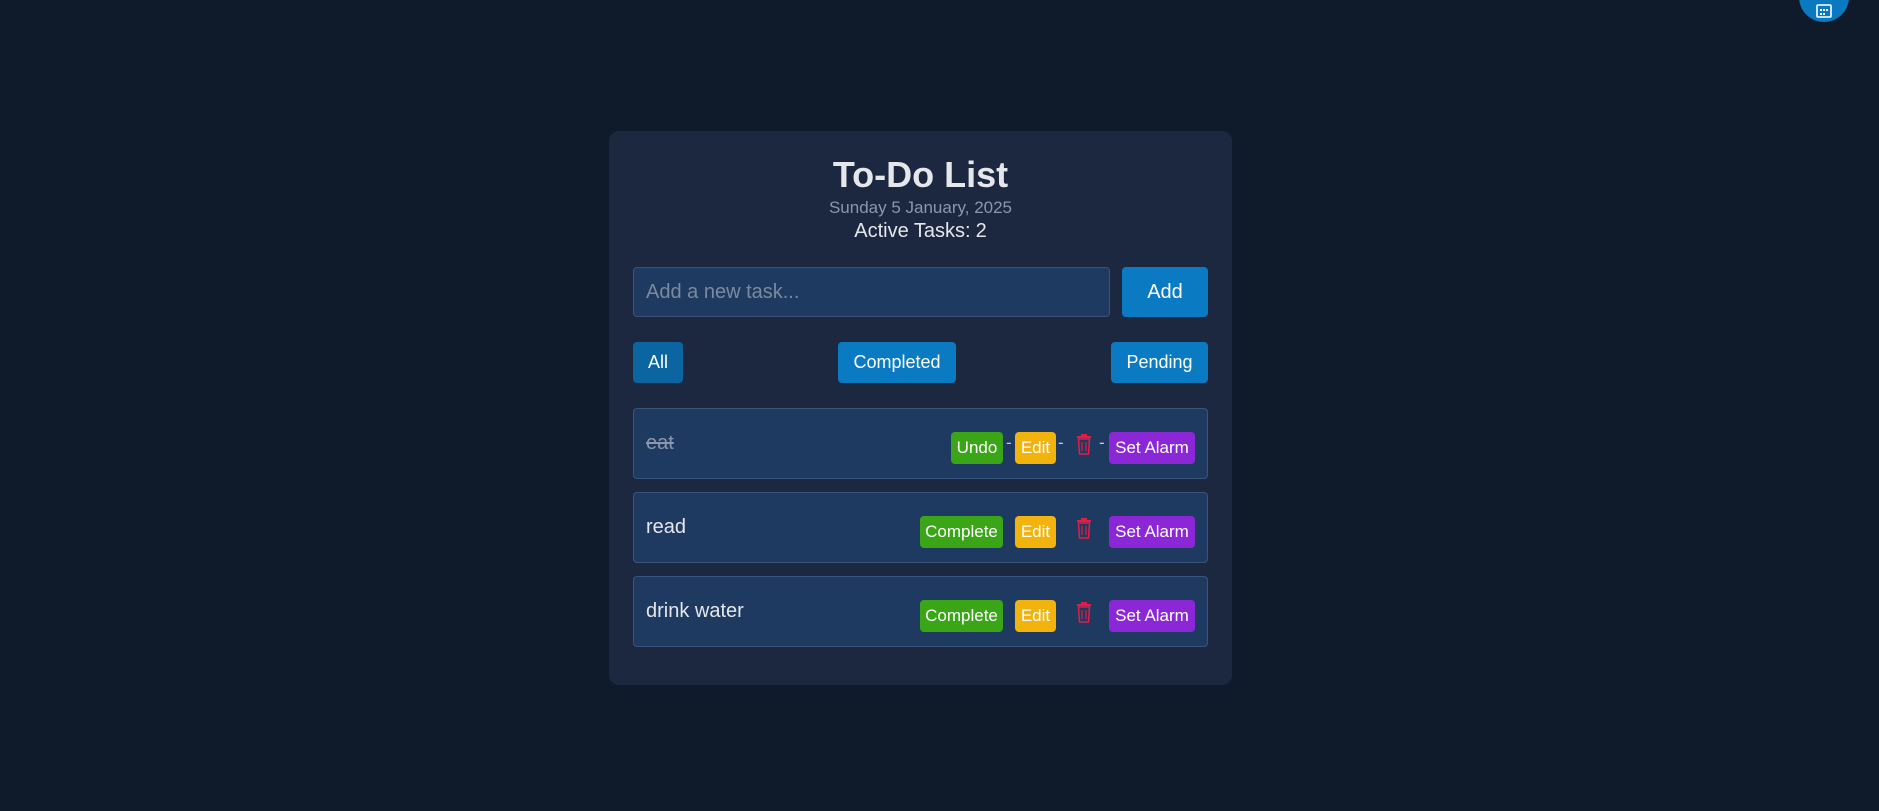  I want to click on active-tasks-label: Active Tasks:, so click(912, 231).